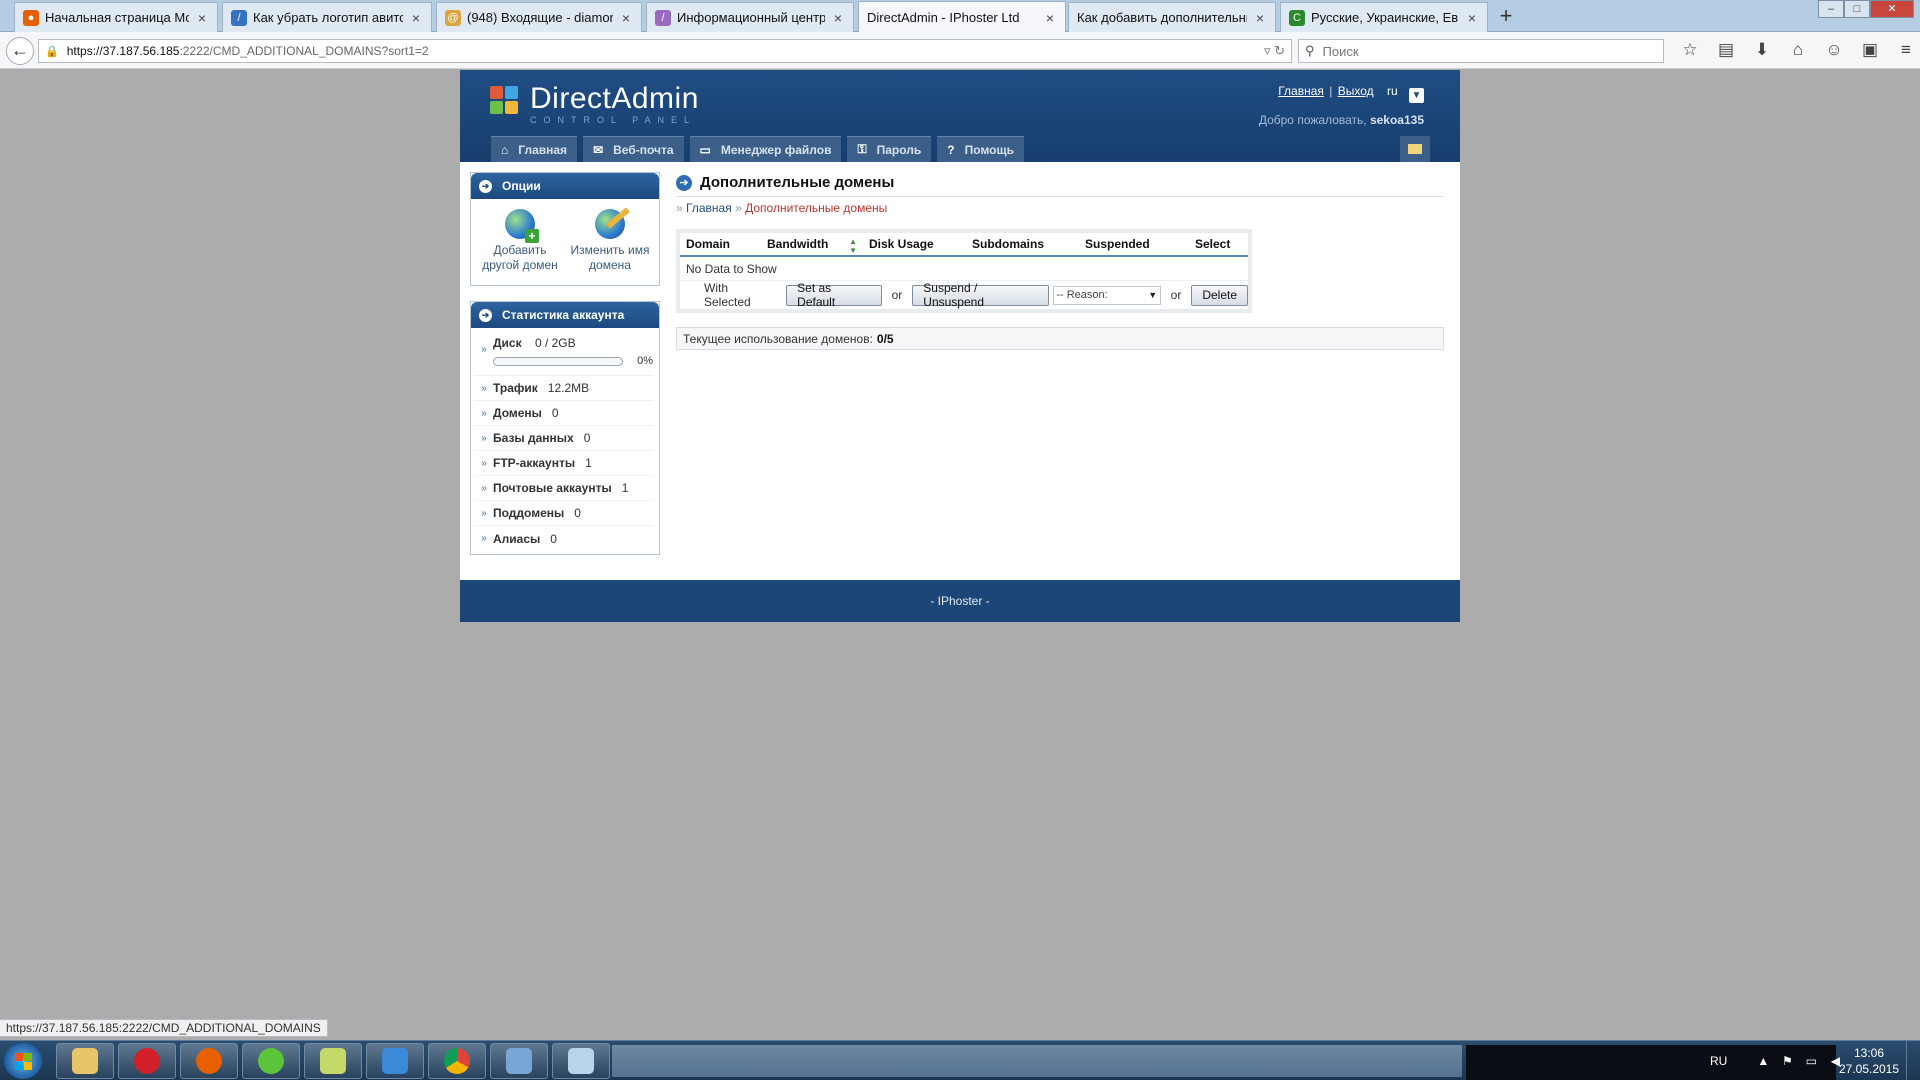 This screenshot has width=1920, height=1080. Describe the element at coordinates (564, 438) in the screenshot. I see `stat-row: » Базы данных 0` at that location.